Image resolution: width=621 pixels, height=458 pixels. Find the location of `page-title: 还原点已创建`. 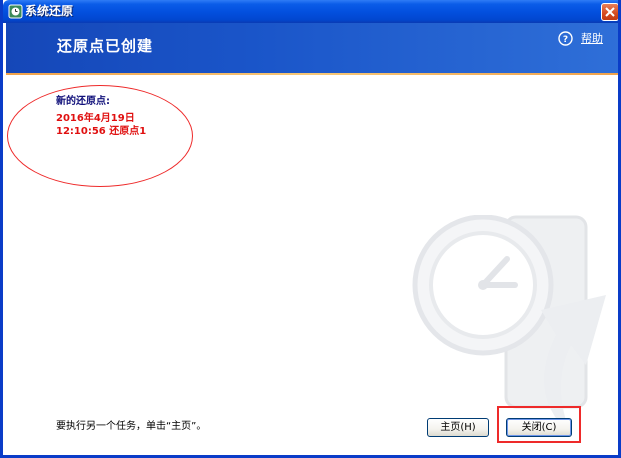

page-title: 还原点已创建 is located at coordinates (105, 46).